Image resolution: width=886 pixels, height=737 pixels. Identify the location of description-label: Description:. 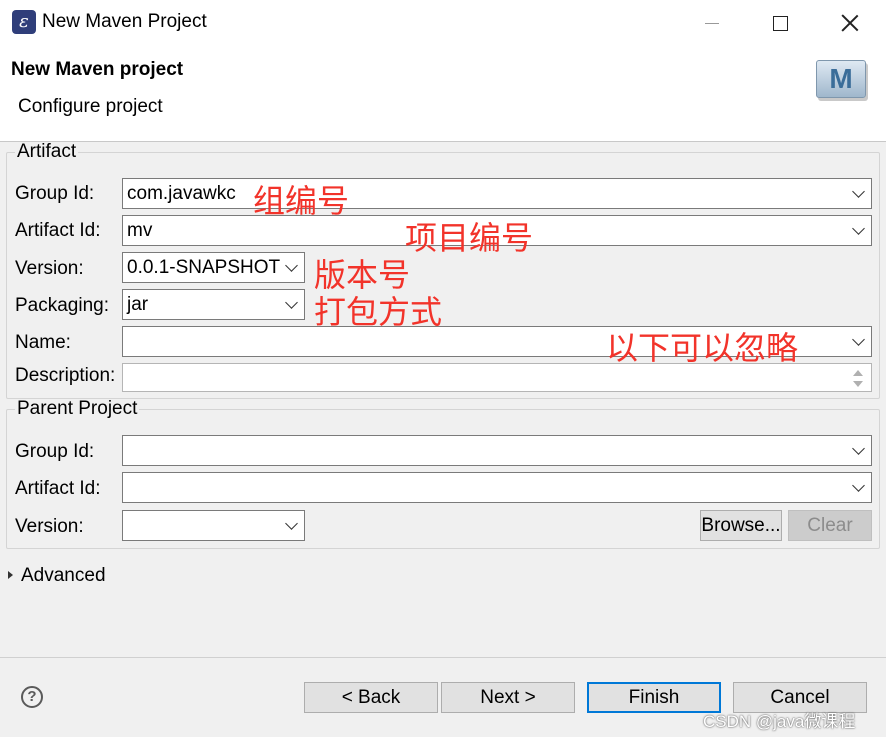
(65, 375).